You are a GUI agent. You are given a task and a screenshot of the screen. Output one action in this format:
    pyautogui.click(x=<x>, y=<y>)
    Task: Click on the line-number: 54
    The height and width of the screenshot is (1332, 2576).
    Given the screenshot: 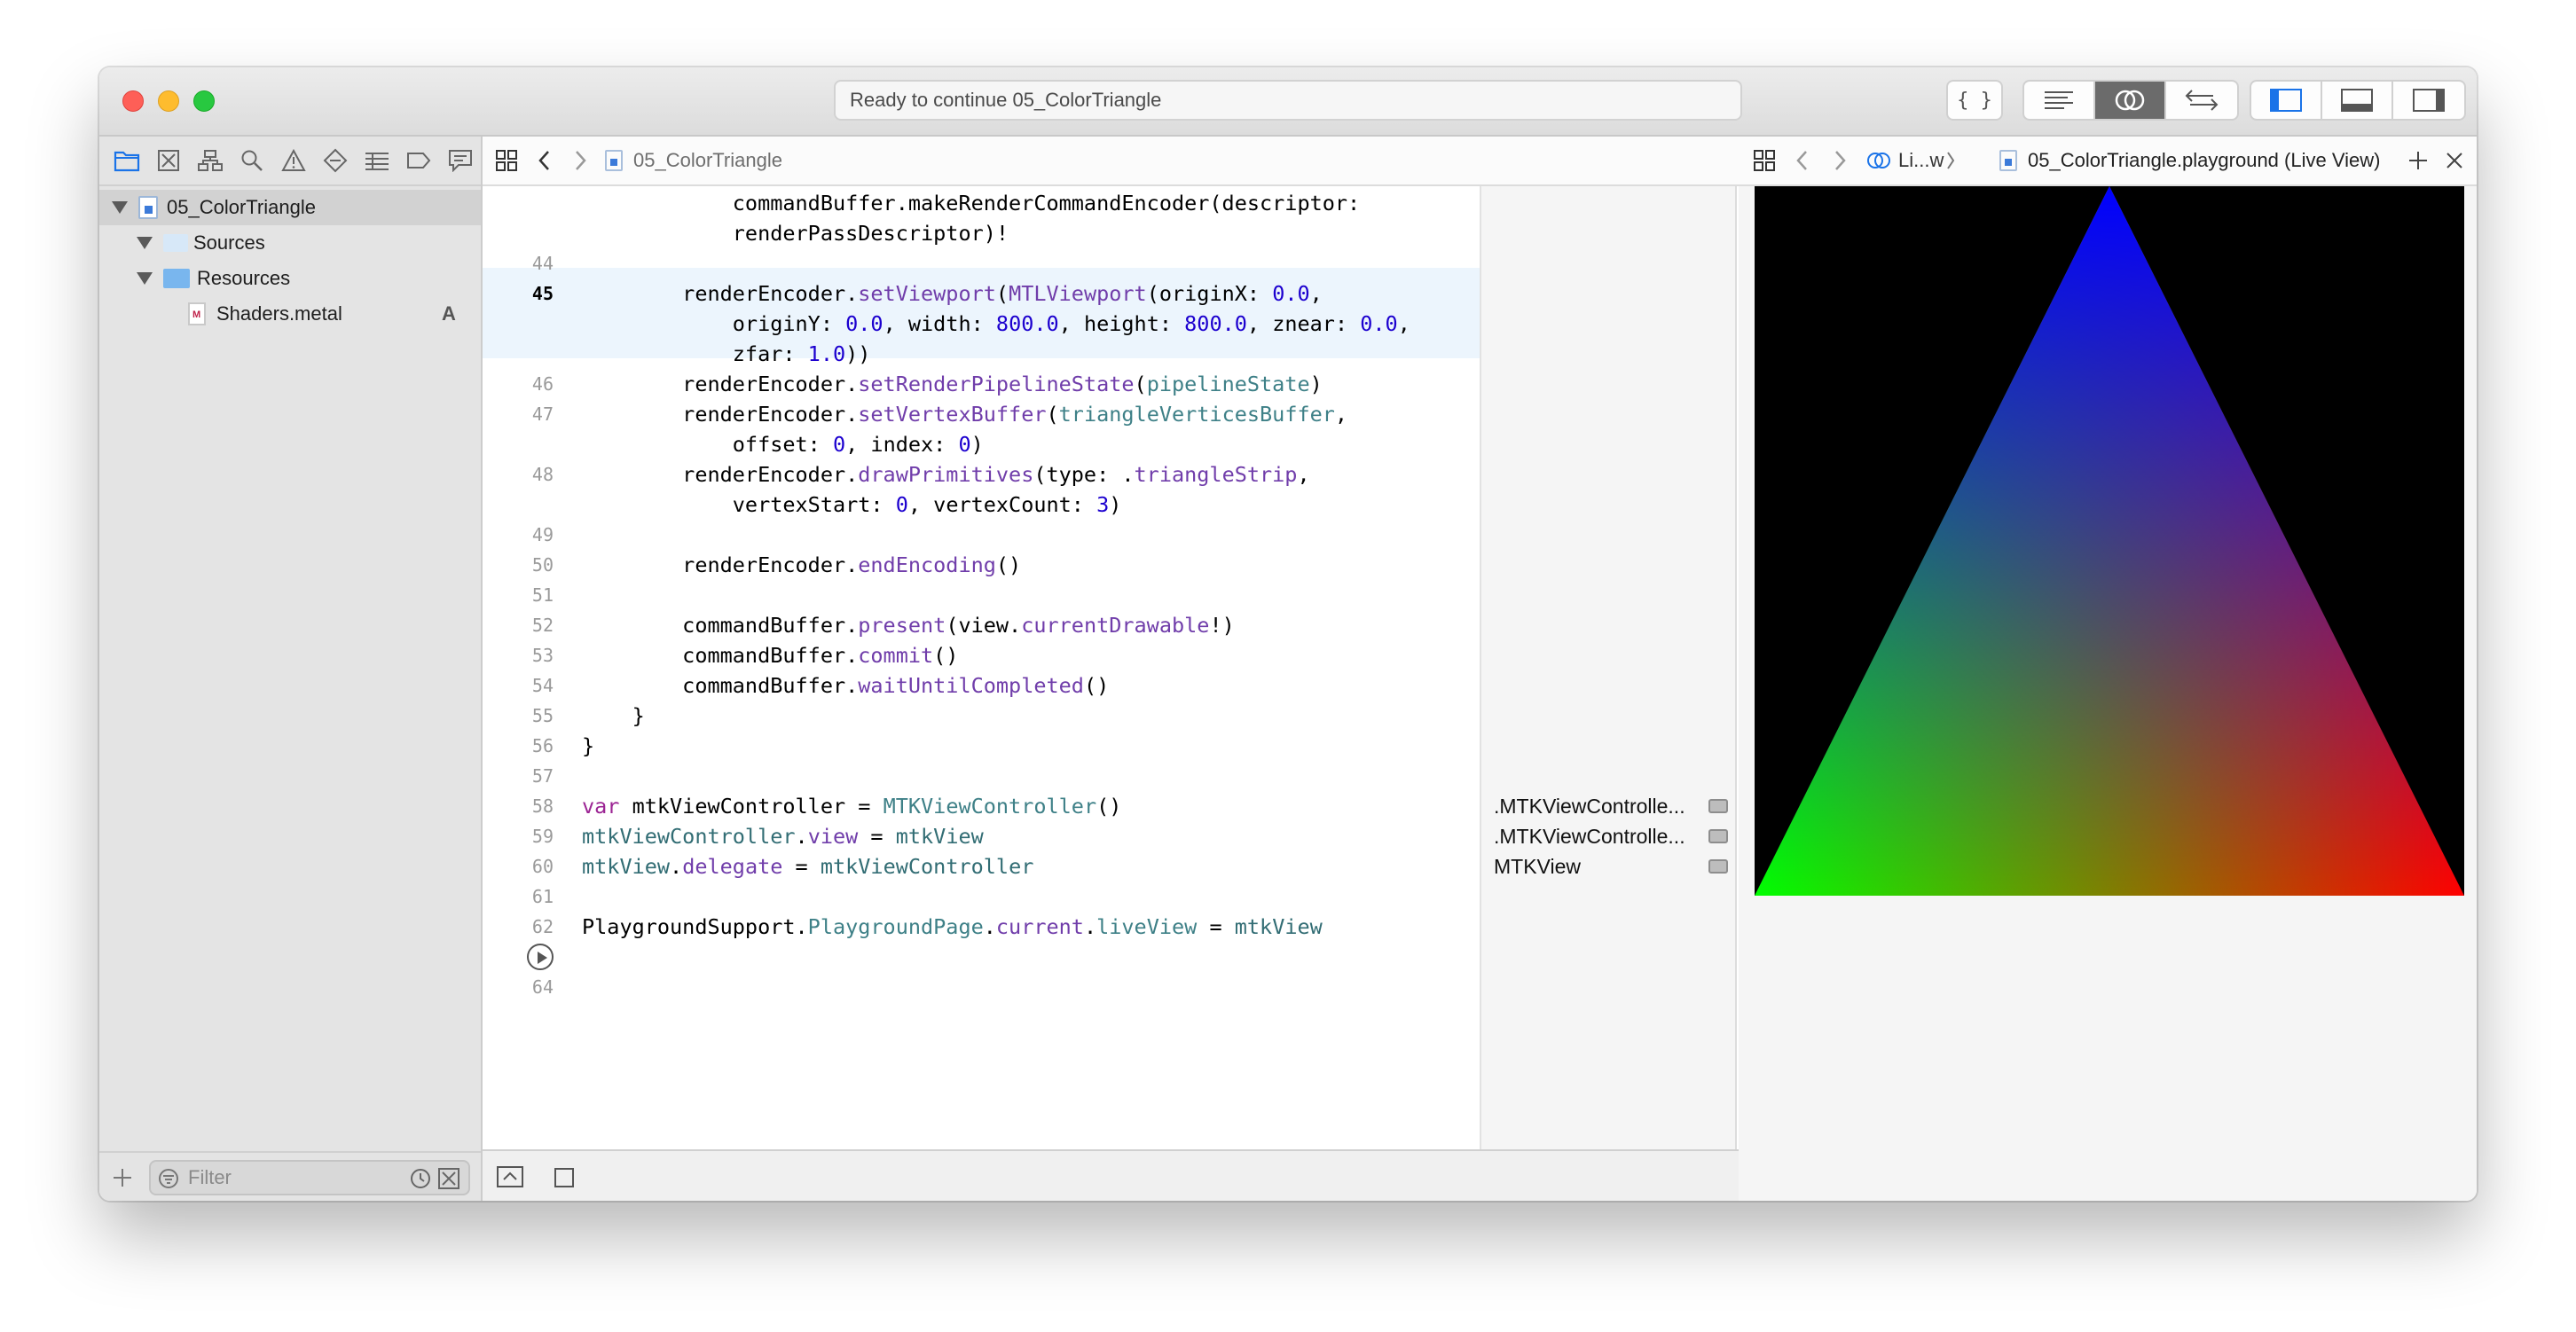 What is the action you would take?
    pyautogui.click(x=542, y=685)
    